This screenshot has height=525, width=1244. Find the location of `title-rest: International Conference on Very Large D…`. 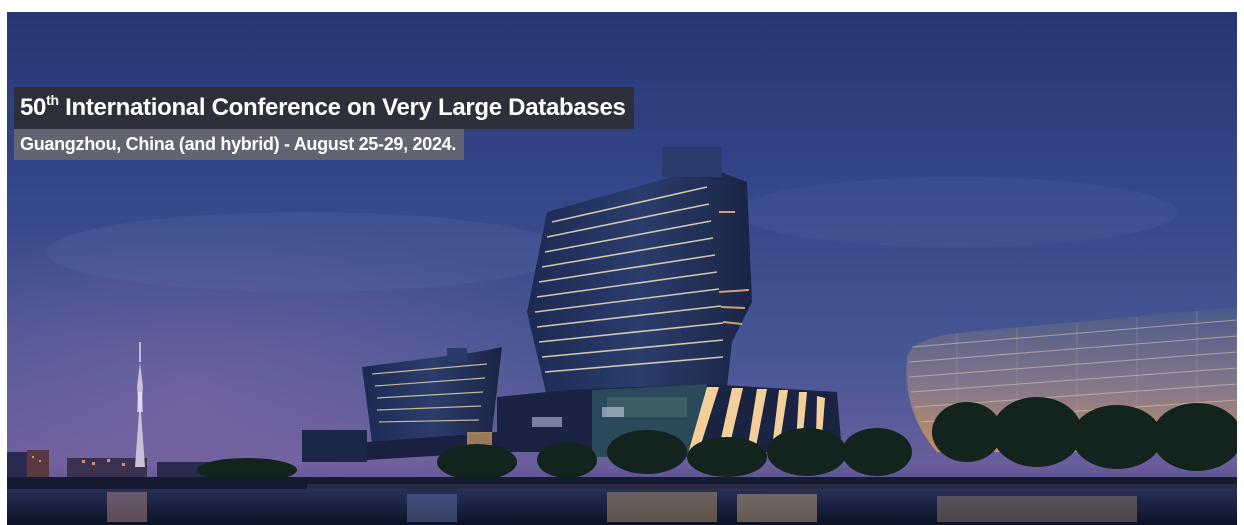

title-rest: International Conference on Very Large D… is located at coordinates (342, 107).